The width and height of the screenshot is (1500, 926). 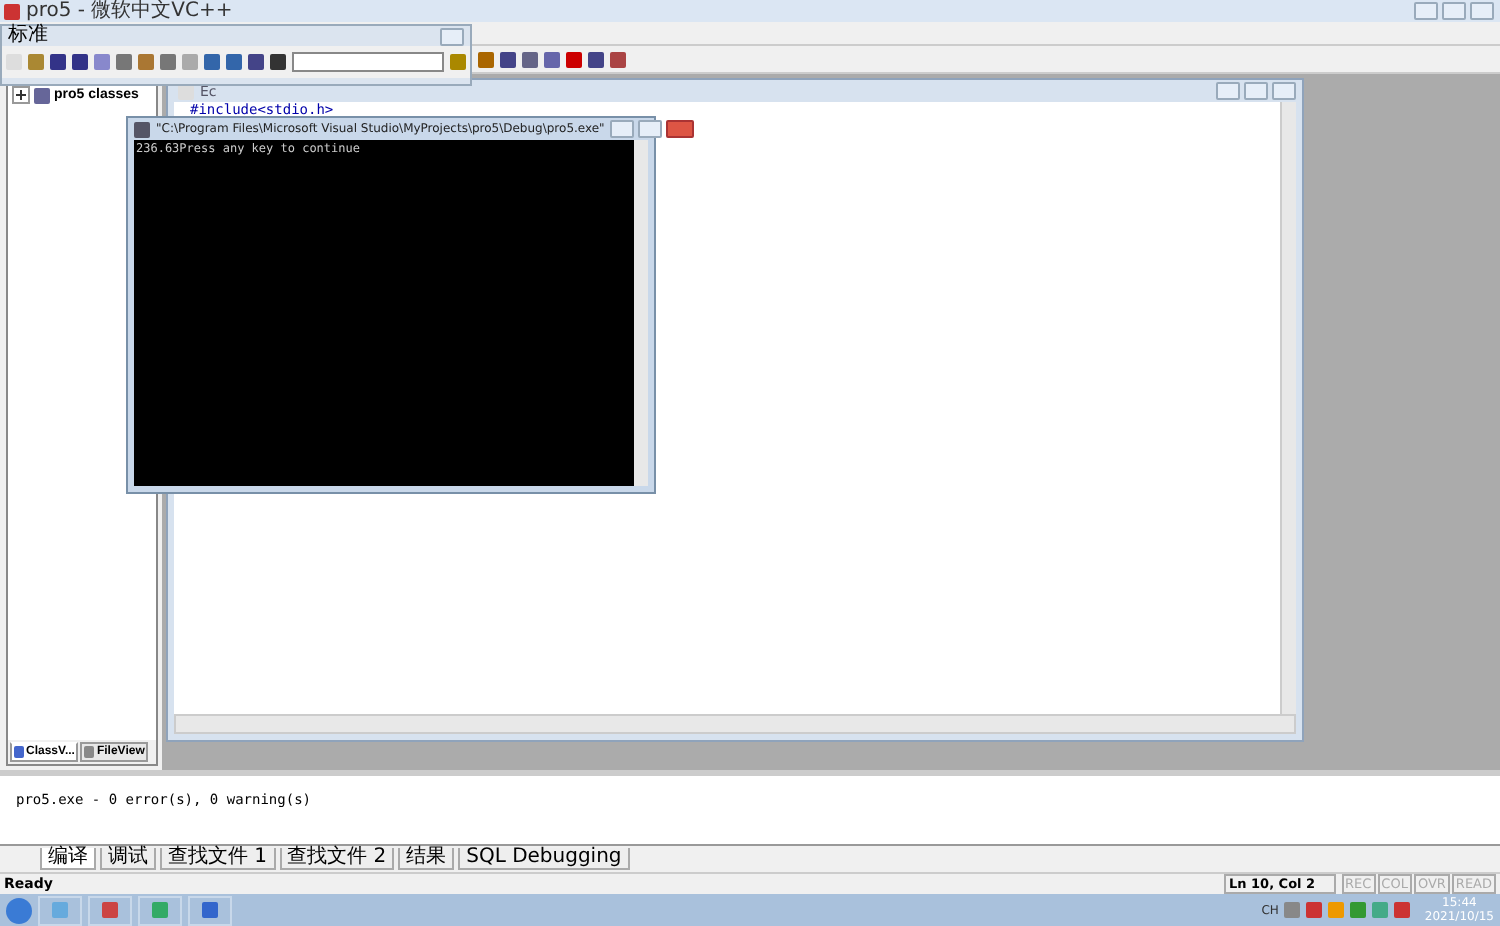 I want to click on search-combo, so click(x=368, y=62).